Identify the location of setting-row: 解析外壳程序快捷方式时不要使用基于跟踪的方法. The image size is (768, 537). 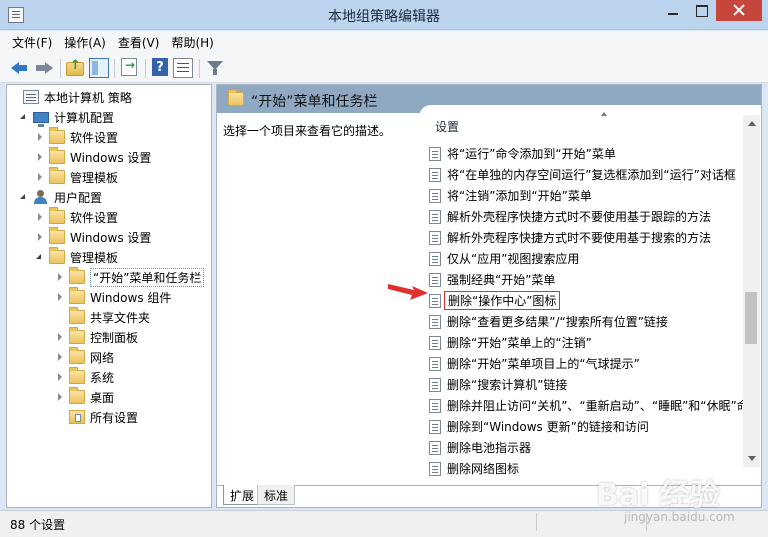
(588, 216).